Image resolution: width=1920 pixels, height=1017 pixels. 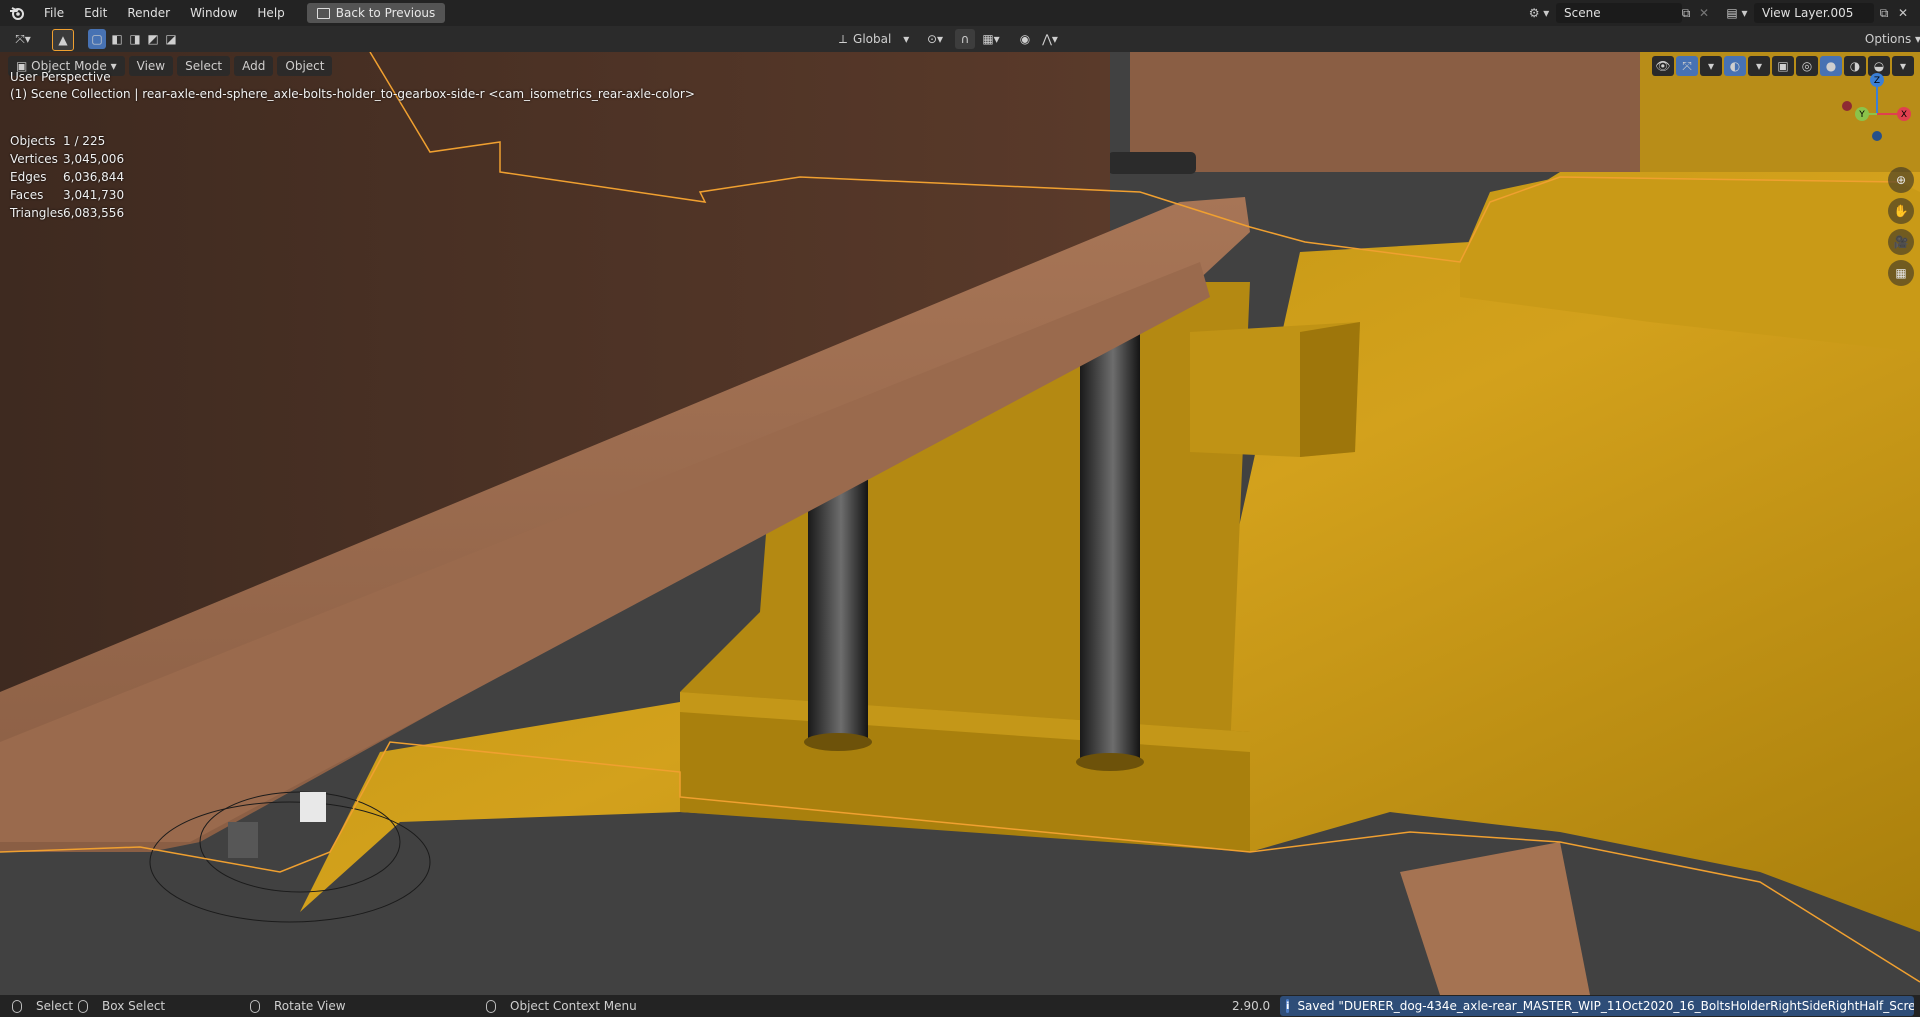 I want to click on stat-value: 3,045,006, so click(x=94, y=159).